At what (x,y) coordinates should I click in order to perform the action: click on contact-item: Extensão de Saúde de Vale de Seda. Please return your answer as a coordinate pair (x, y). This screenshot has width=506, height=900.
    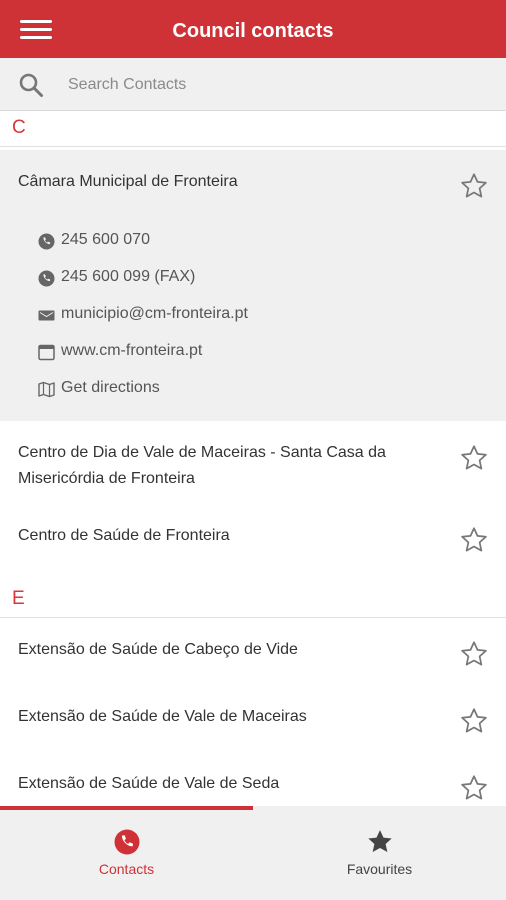
    Looking at the image, I should click on (253, 779).